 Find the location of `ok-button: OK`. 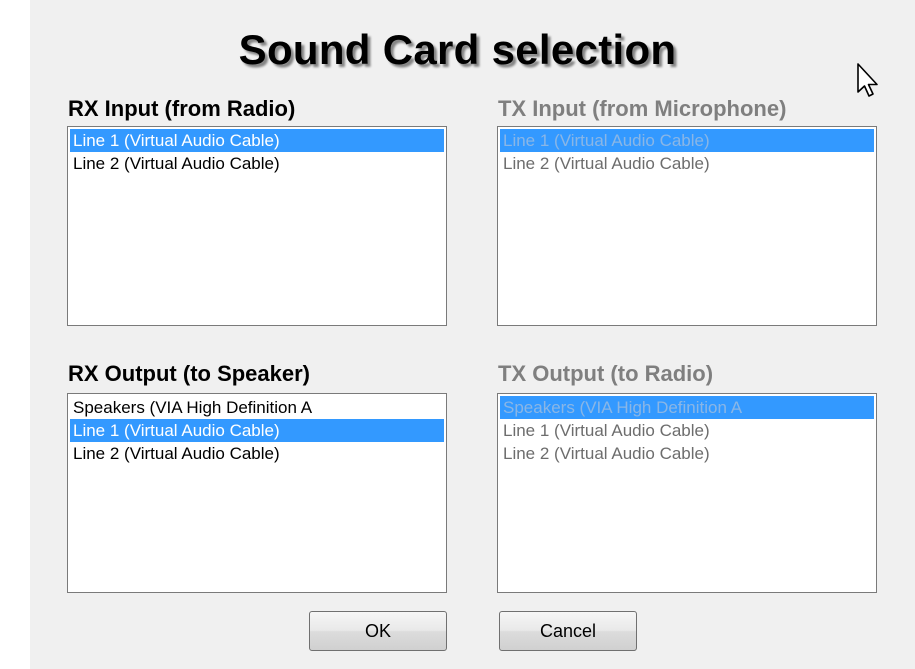

ok-button: OK is located at coordinates (378, 631).